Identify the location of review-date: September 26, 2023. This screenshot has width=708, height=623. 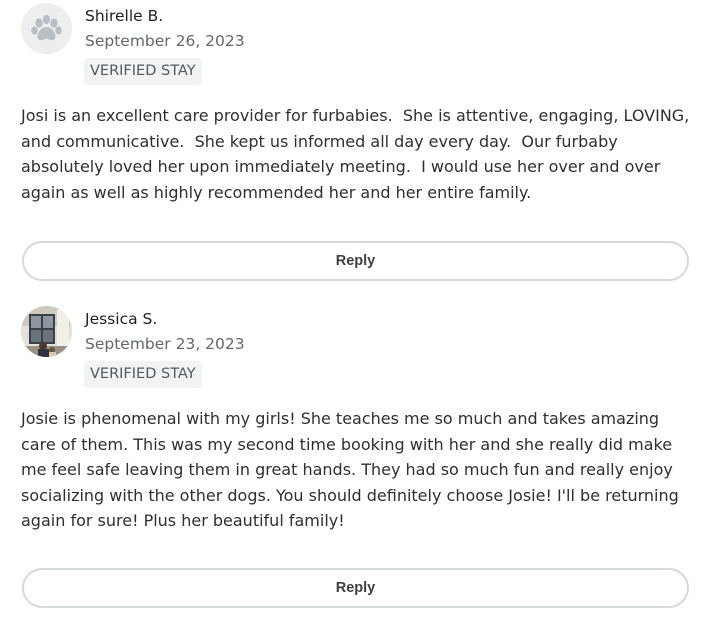
(165, 41).